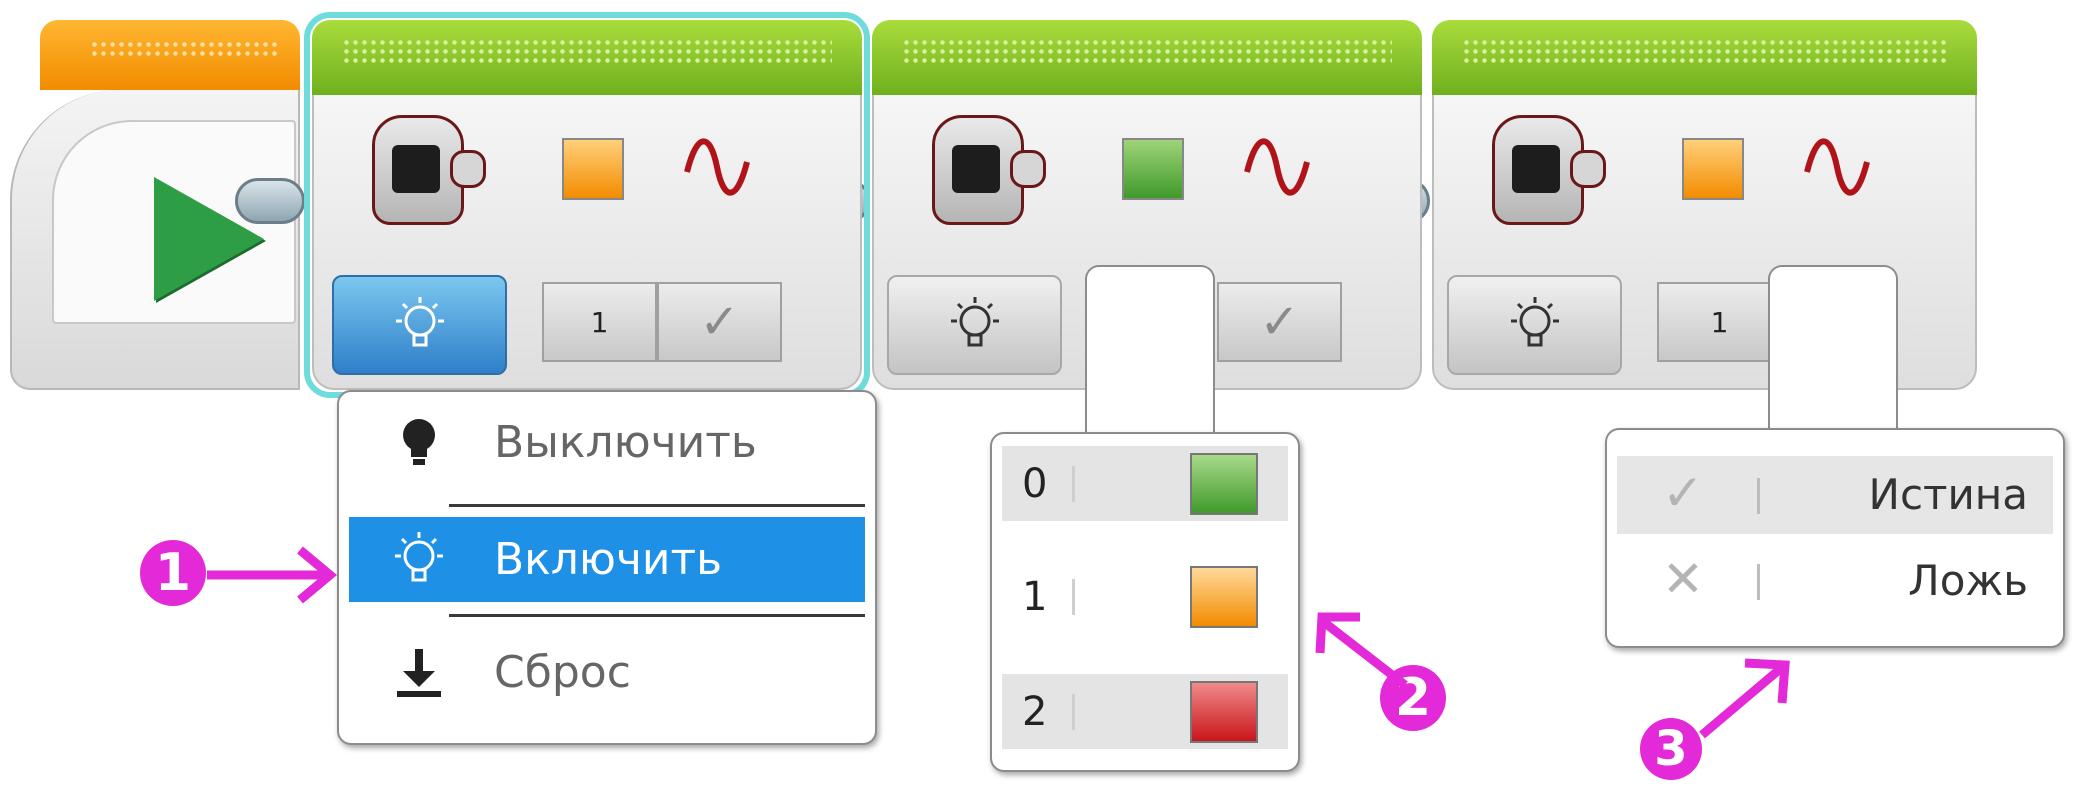 The width and height of the screenshot is (2075, 801). Describe the element at coordinates (1683, 579) in the screenshot. I see `cross-icon: ✕` at that location.